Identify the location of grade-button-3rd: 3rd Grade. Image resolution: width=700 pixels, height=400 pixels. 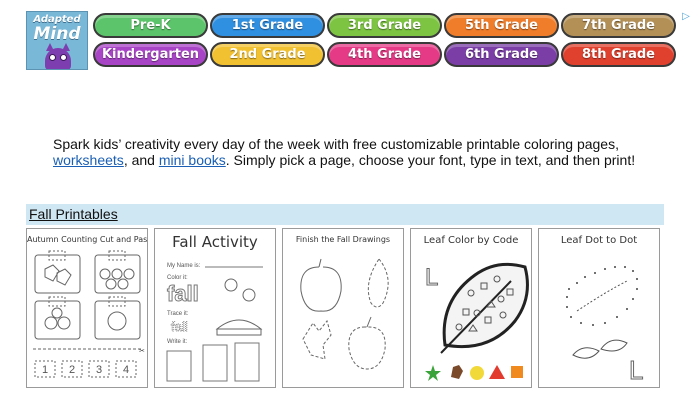
(384, 25).